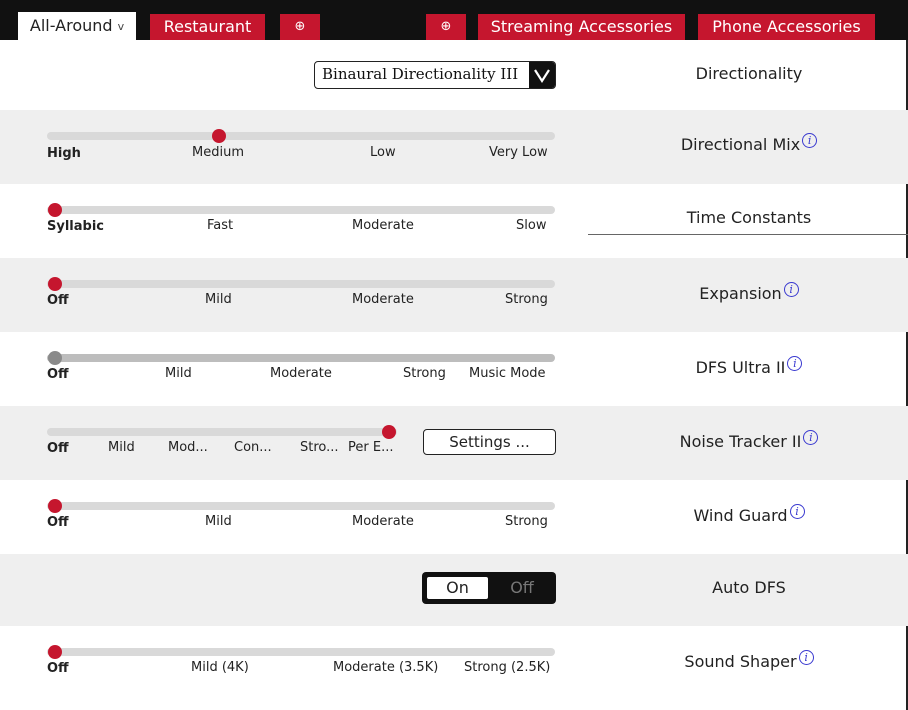  What do you see at coordinates (454, 295) in the screenshot?
I see `expansion-row: Off Mild Moderate Strong Expansion i` at bounding box center [454, 295].